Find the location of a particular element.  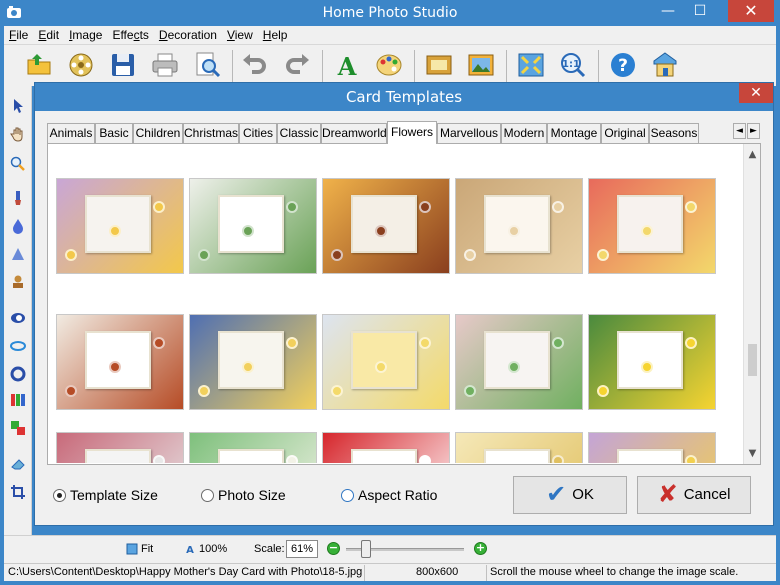

stamp-icon is located at coordinates (18, 282).